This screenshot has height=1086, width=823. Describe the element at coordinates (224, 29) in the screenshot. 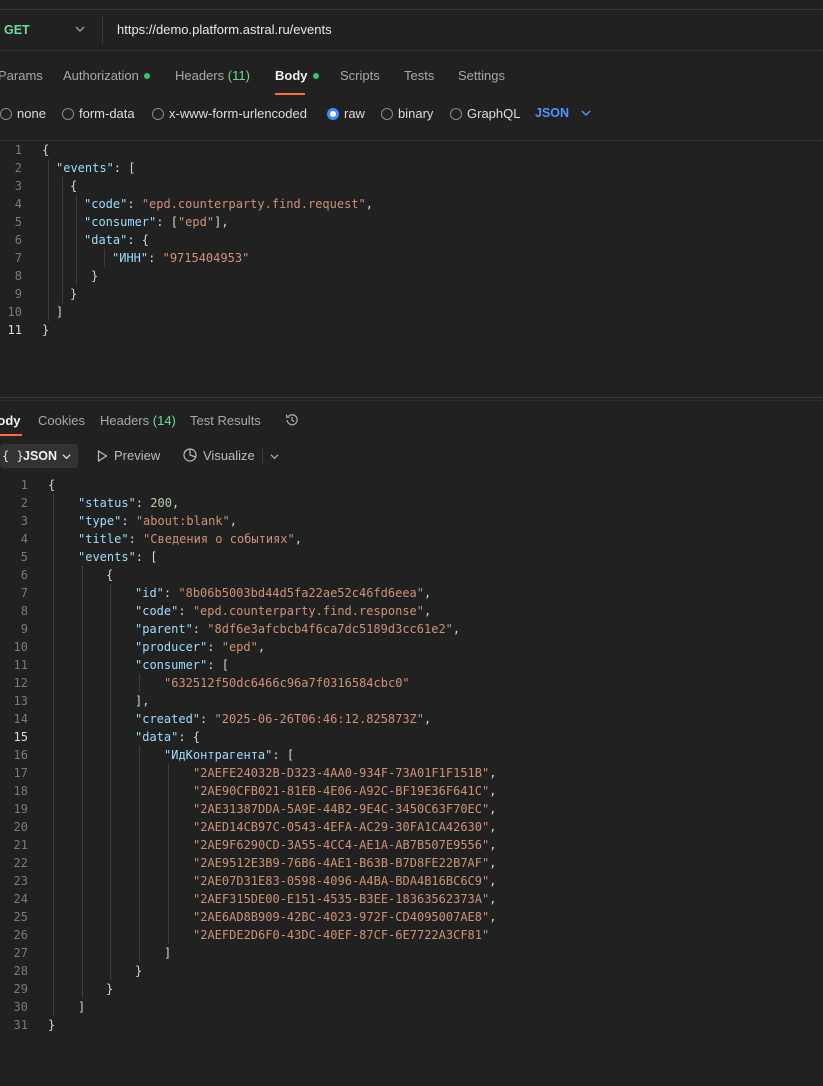

I see `url-input: https://demo.platform.astral.ru/events` at that location.